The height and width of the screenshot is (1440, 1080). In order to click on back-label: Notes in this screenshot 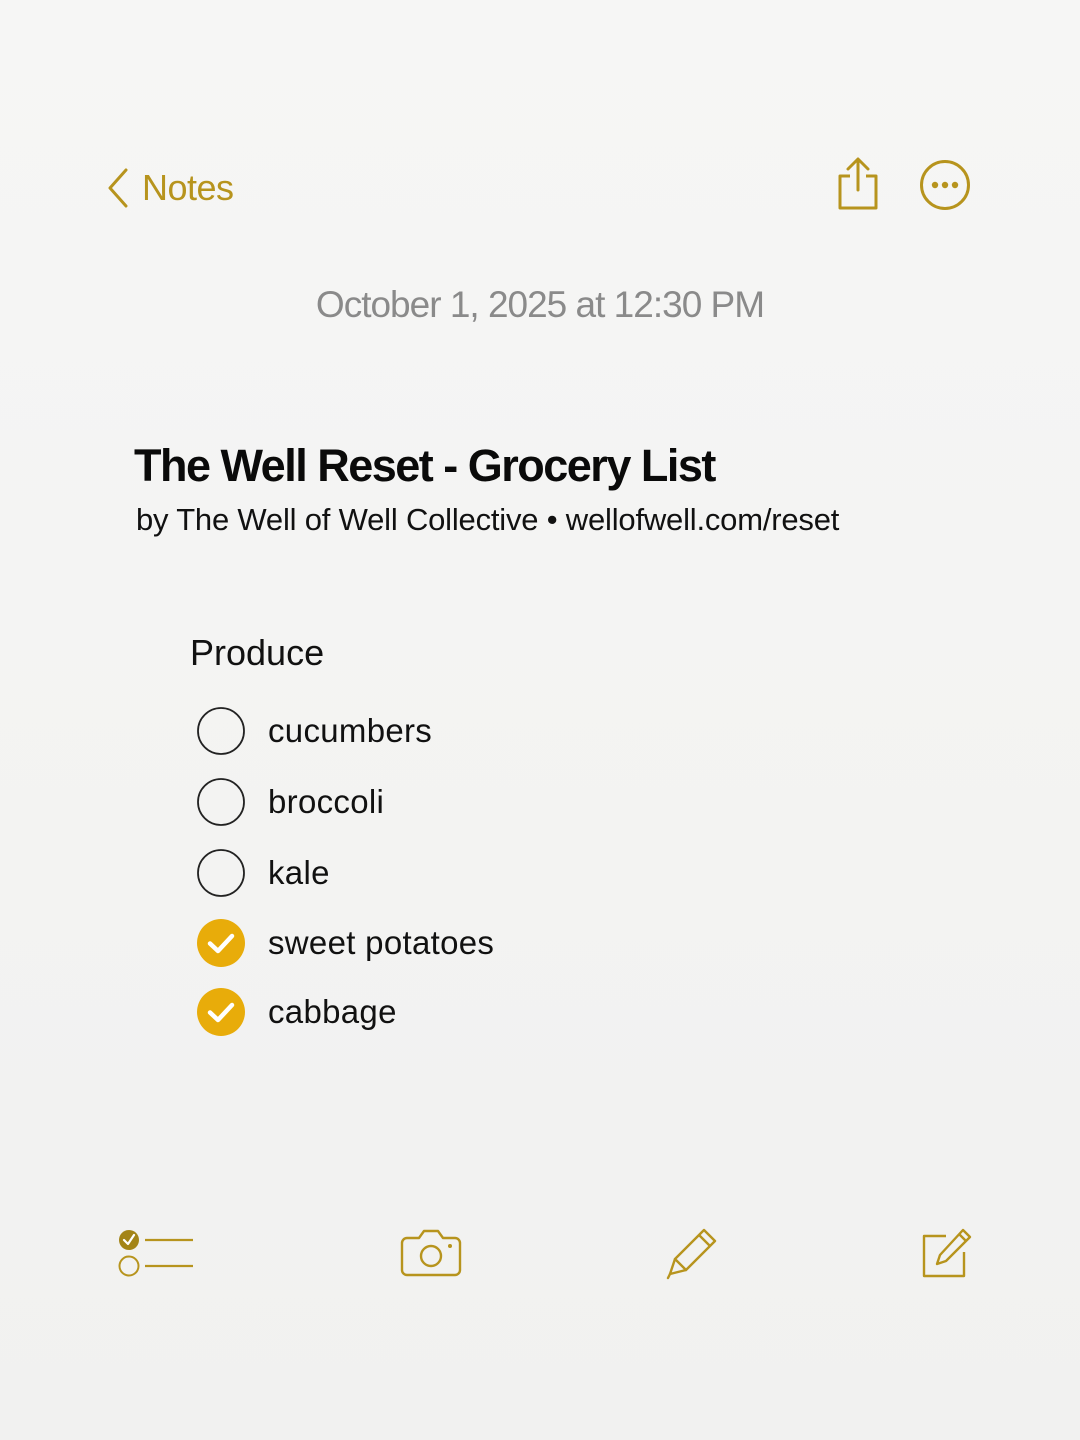, I will do `click(188, 187)`.